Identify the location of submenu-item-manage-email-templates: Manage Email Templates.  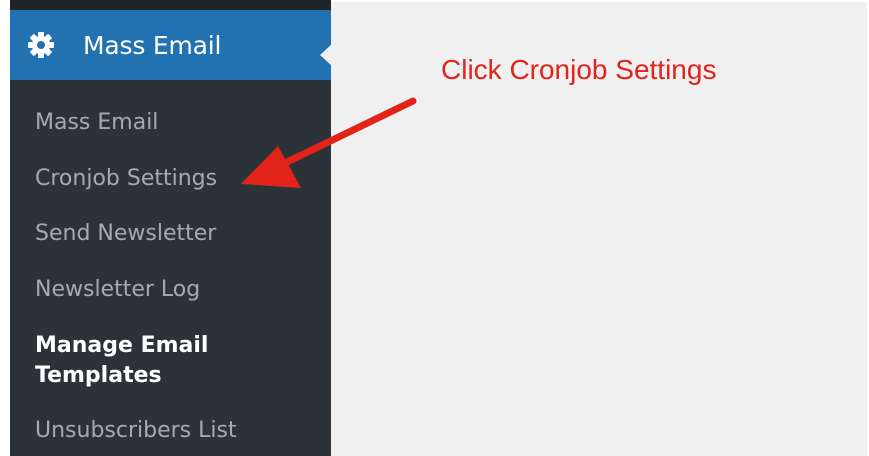
(155, 361).